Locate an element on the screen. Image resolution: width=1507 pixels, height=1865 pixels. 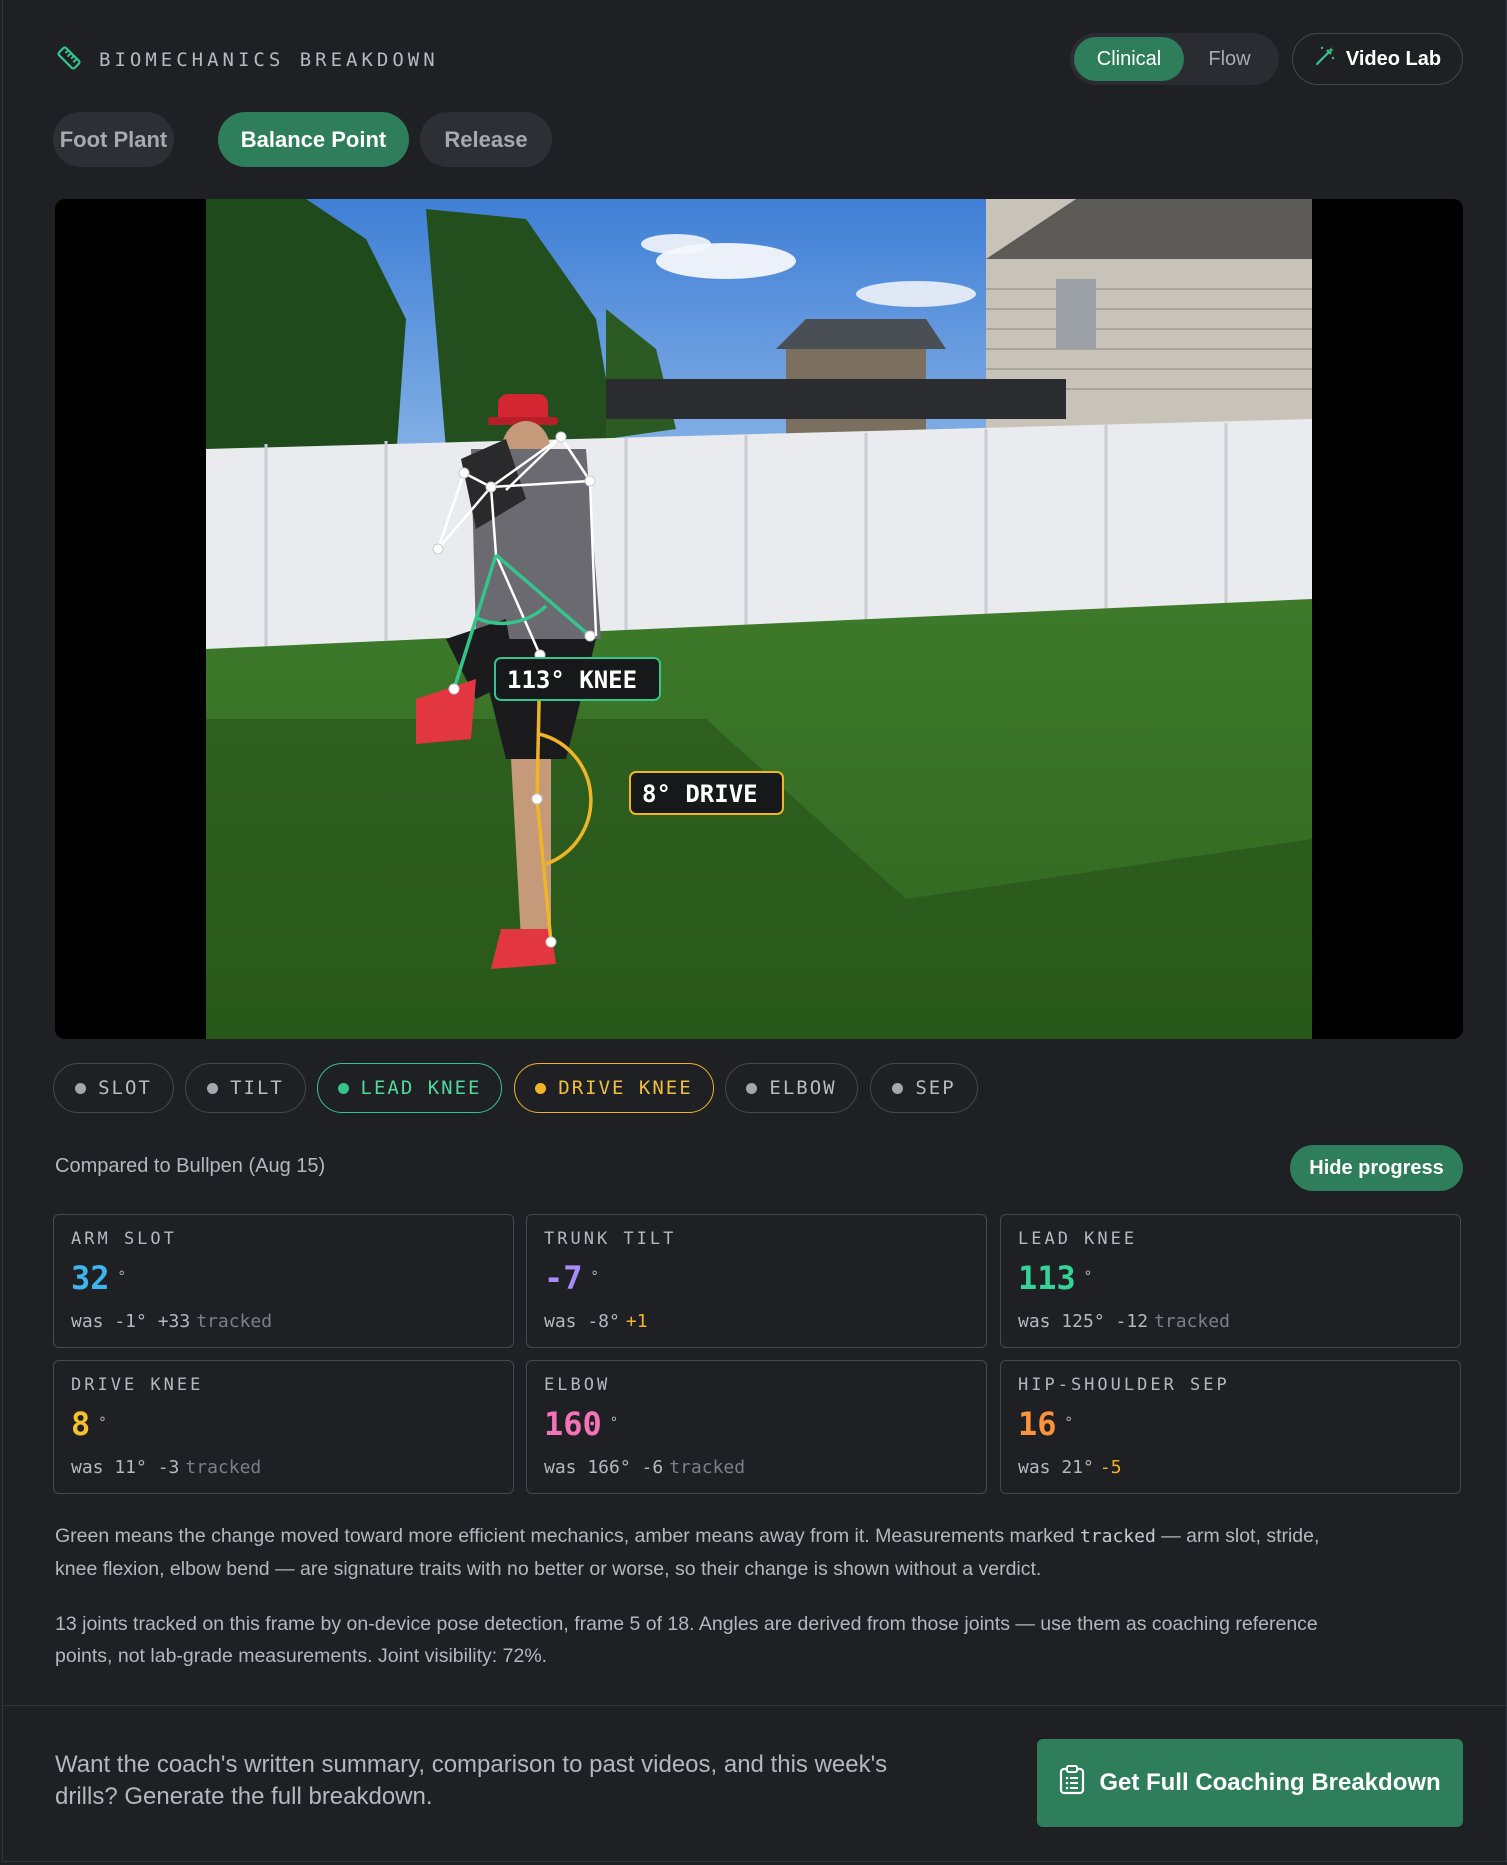
card-value: -7 ° is located at coordinates (571, 1278).